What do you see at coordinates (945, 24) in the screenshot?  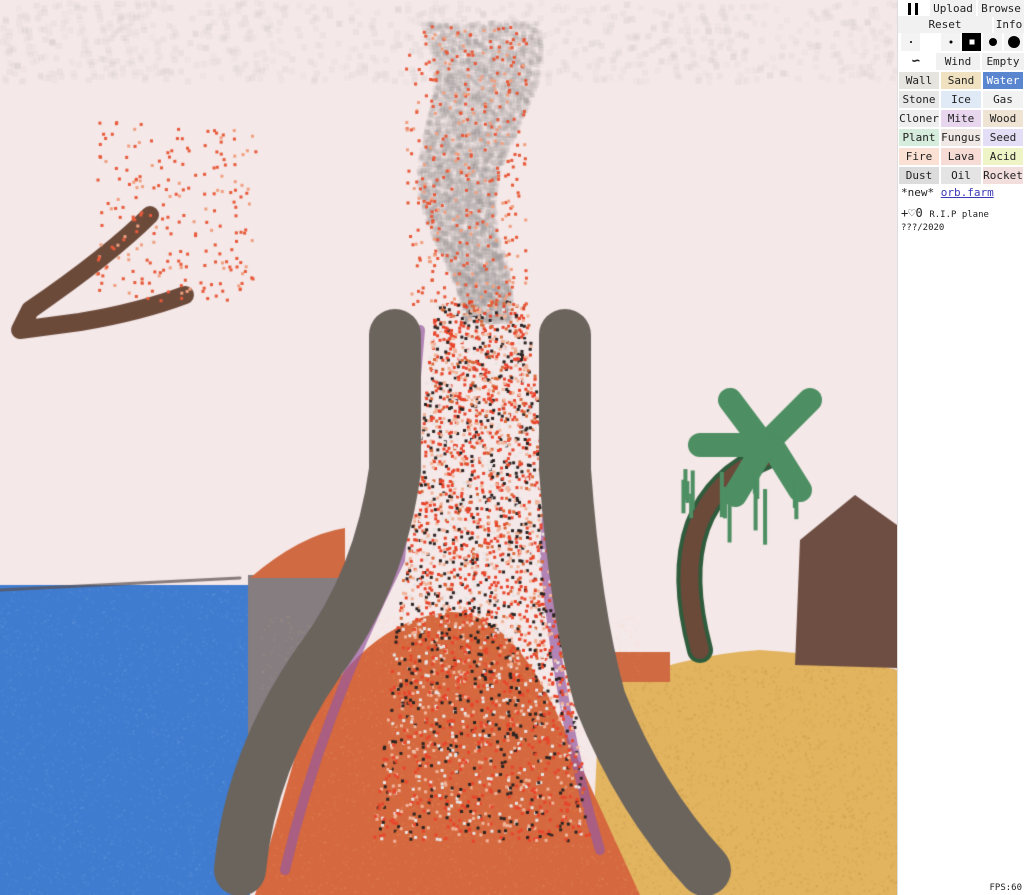 I see `reset-button: Reset` at bounding box center [945, 24].